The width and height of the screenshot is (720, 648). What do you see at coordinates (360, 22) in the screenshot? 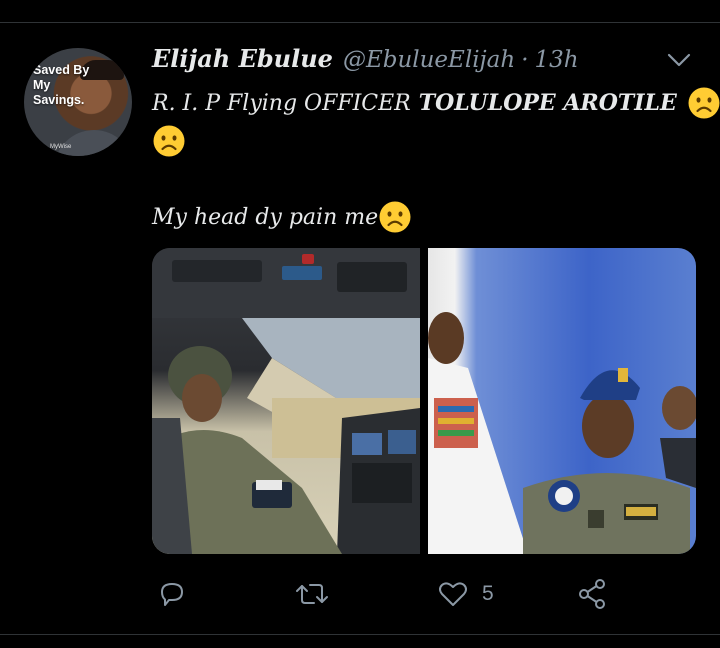
I see `top-divider` at bounding box center [360, 22].